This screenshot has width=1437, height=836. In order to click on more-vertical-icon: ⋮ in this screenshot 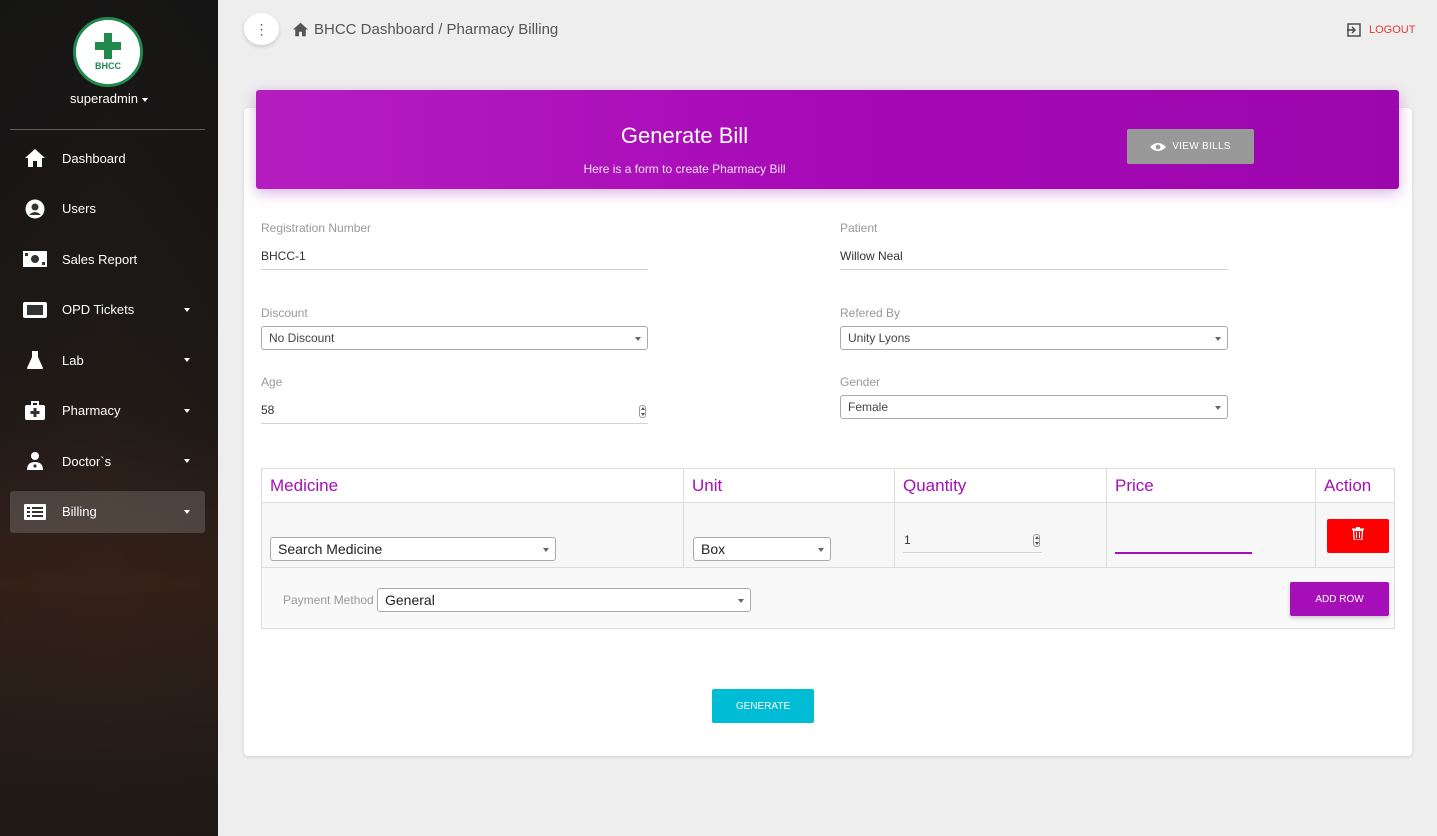, I will do `click(261, 28)`.